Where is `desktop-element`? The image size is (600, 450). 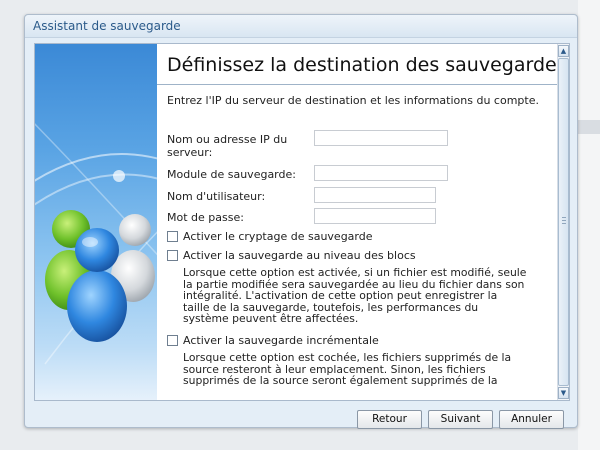
desktop-element is located at coordinates (589, 127).